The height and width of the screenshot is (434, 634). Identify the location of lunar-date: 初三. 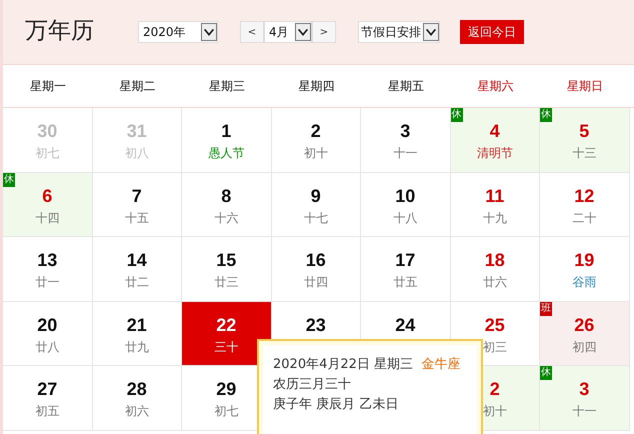
(494, 347).